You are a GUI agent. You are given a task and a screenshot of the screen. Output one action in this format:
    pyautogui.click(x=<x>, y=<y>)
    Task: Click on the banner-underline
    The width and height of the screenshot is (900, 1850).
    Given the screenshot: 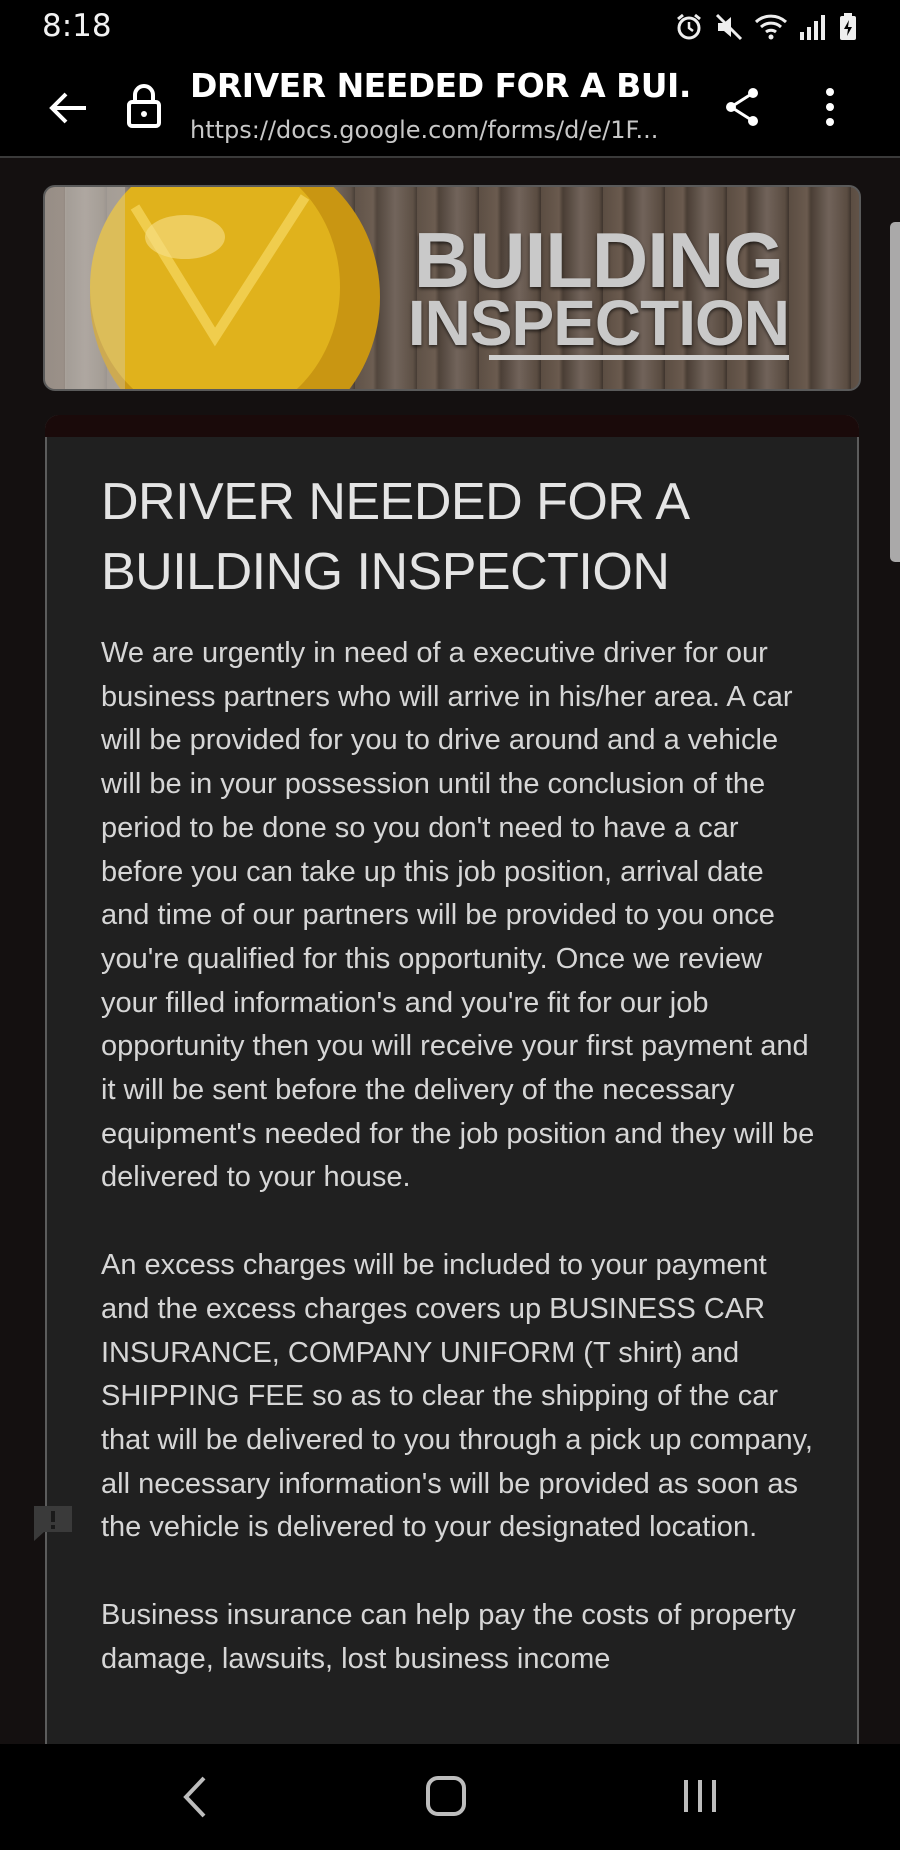 What is the action you would take?
    pyautogui.click(x=639, y=357)
    